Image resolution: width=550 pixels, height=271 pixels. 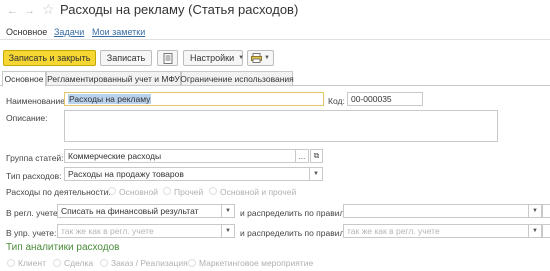 What do you see at coordinates (275, 39) in the screenshot?
I see `nav-divider` at bounding box center [275, 39].